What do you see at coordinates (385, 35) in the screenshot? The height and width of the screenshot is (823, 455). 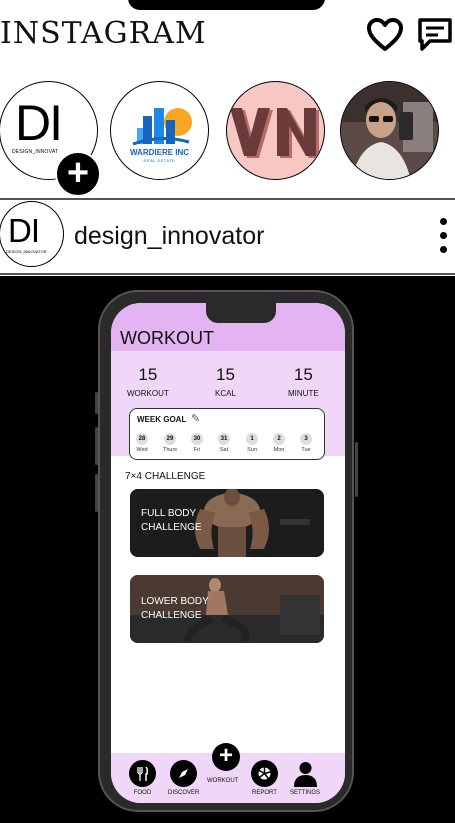 I see `heart-icon` at bounding box center [385, 35].